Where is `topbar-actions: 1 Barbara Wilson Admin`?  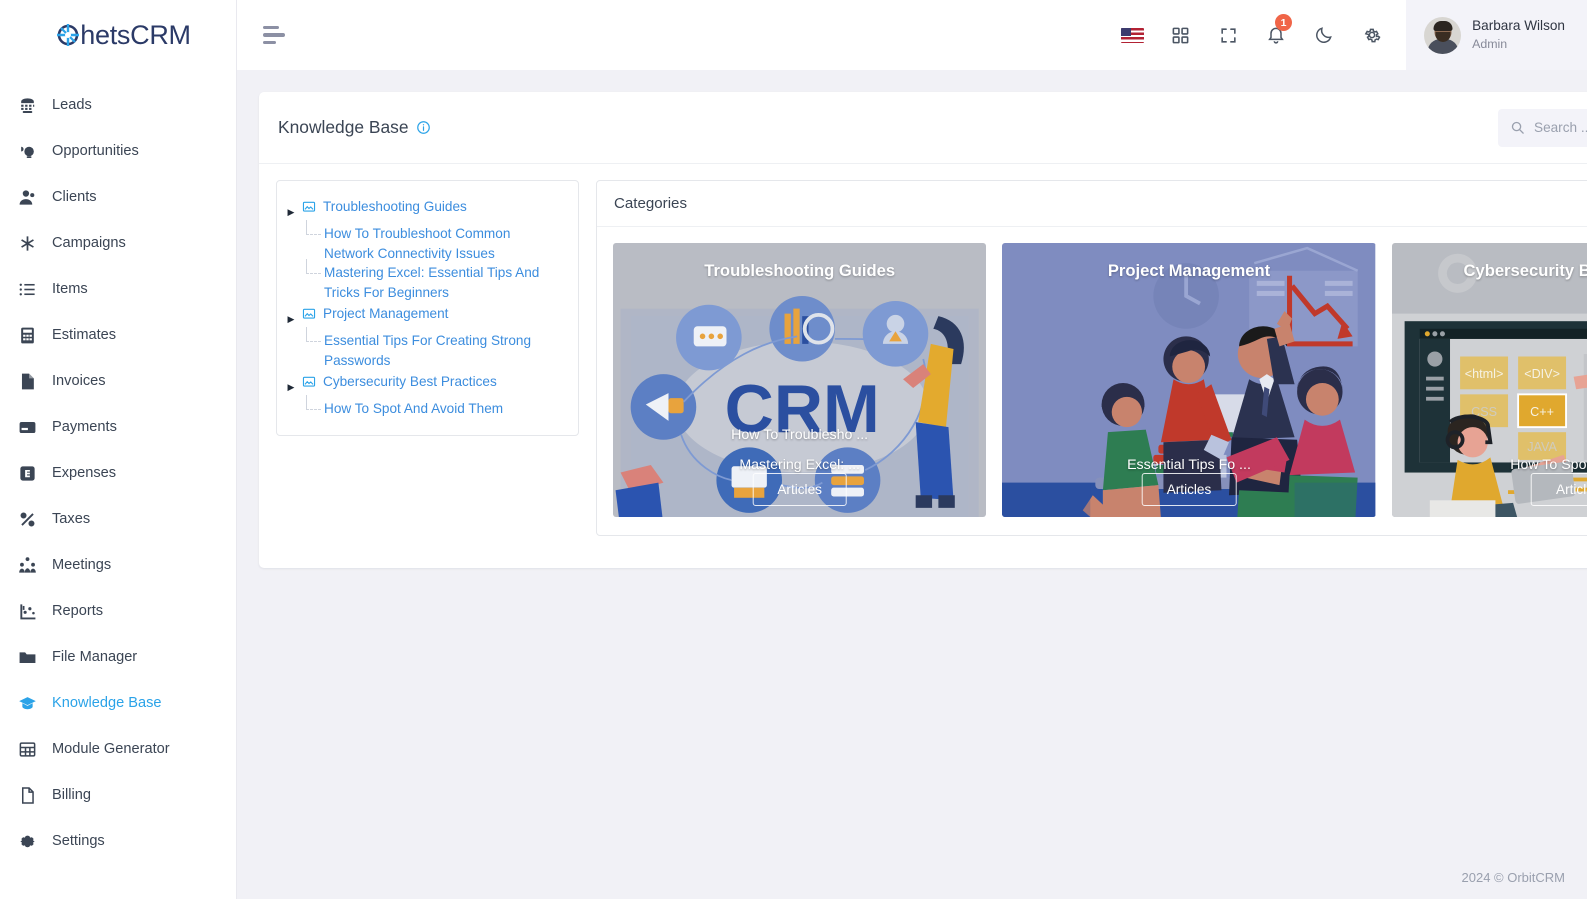 topbar-actions: 1 Barbara Wilson Admin is located at coordinates (1347, 35).